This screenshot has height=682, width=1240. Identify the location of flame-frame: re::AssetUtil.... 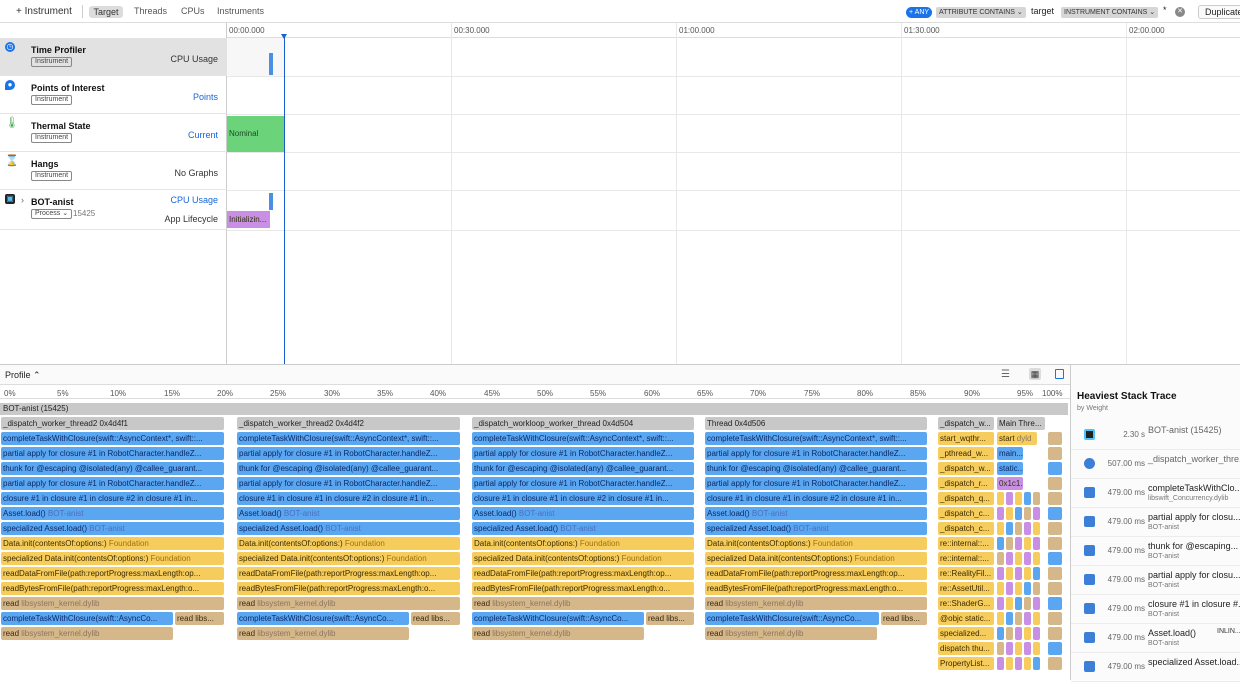
(966, 588).